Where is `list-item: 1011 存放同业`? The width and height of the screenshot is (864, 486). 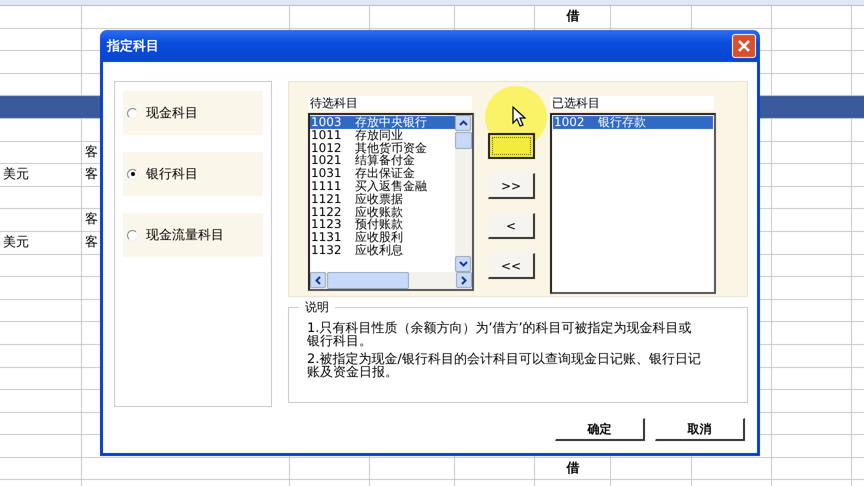 list-item: 1011 存放同业 is located at coordinates (382, 135).